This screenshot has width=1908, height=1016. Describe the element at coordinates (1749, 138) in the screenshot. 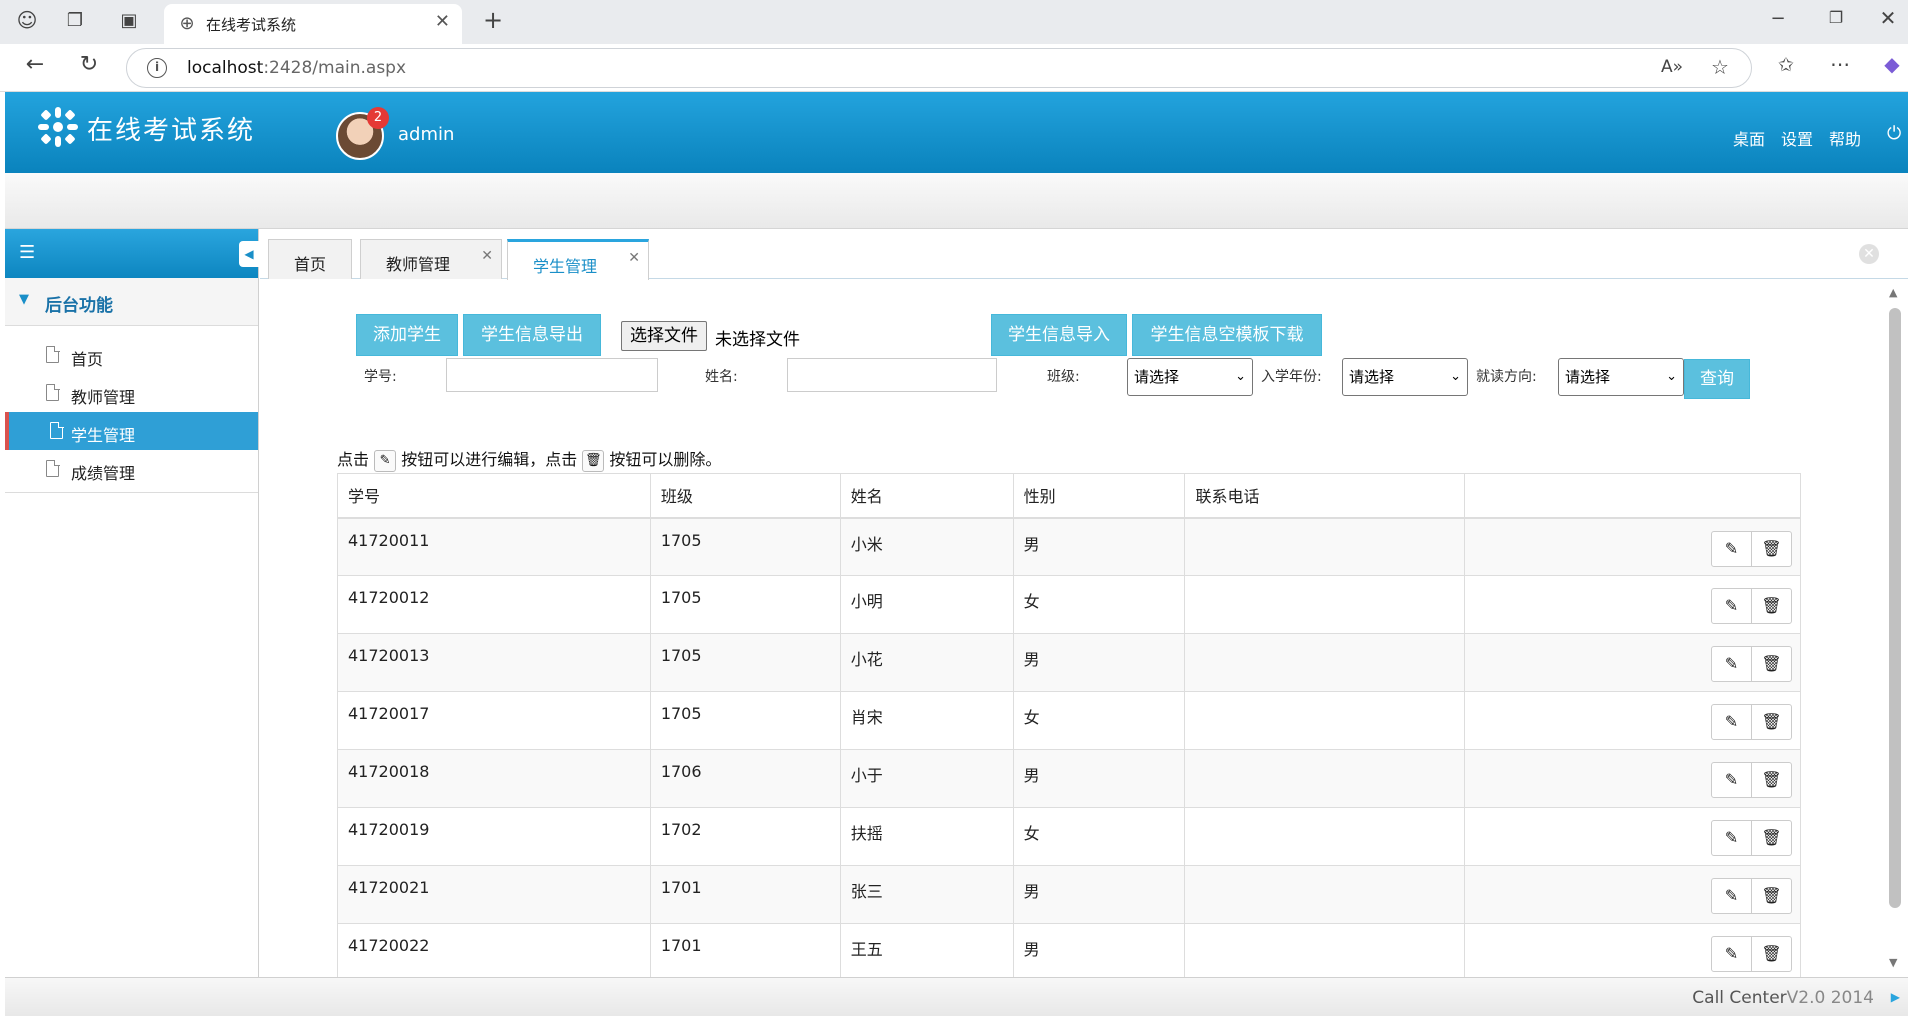

I see `nav-desktop: 桌面` at that location.